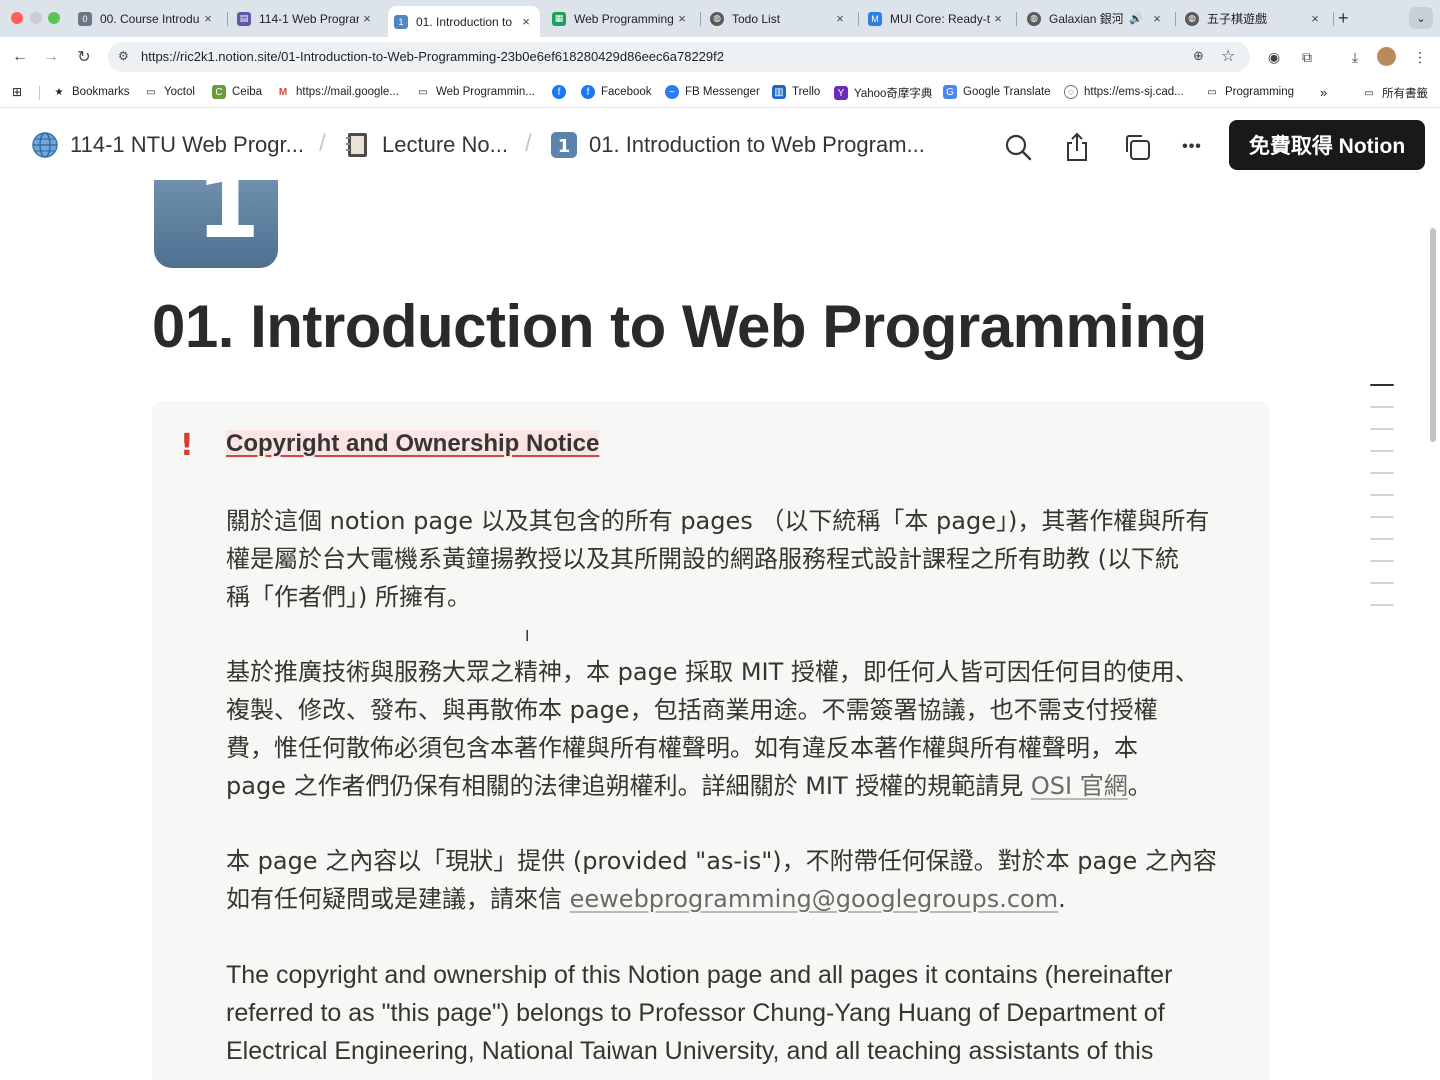 The width and height of the screenshot is (1440, 1080). I want to click on bookmark-programming: ▭ Programming, so click(1249, 92).